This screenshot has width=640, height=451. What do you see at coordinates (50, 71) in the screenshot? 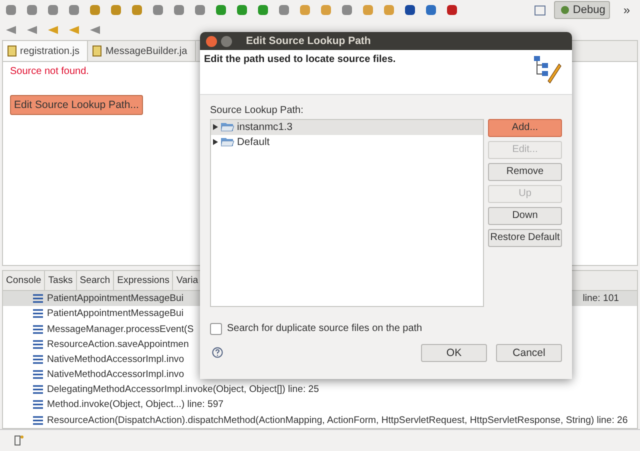
I see `error-message: Source not found.` at bounding box center [50, 71].